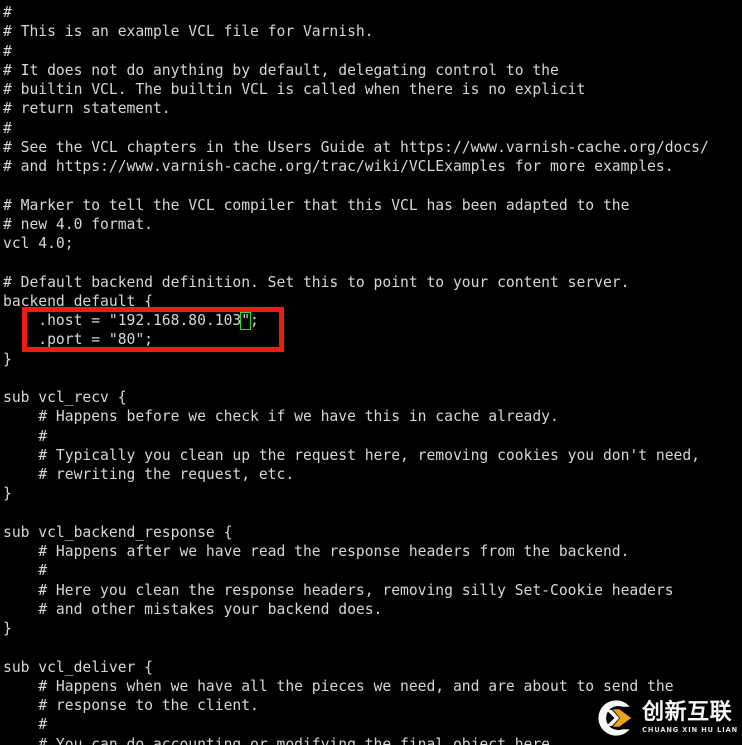  I want to click on code-line: sub vcl_backend_response {, so click(372, 532).